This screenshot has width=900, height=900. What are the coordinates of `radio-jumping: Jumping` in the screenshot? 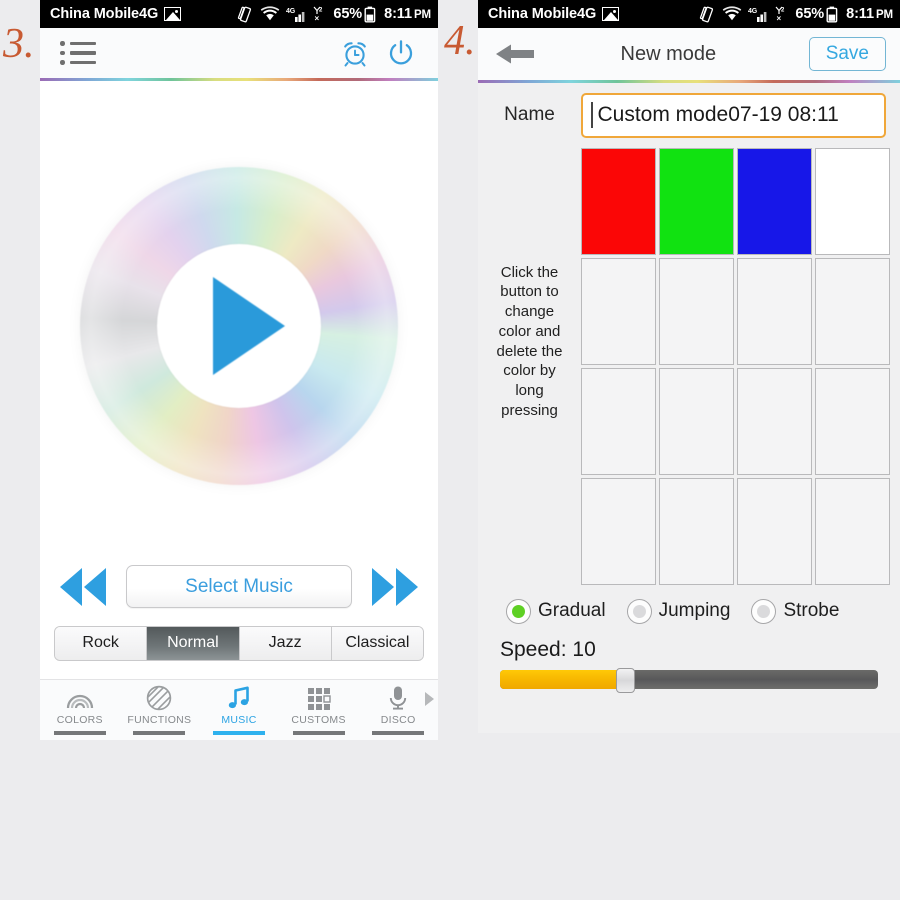 It's located at (678, 611).